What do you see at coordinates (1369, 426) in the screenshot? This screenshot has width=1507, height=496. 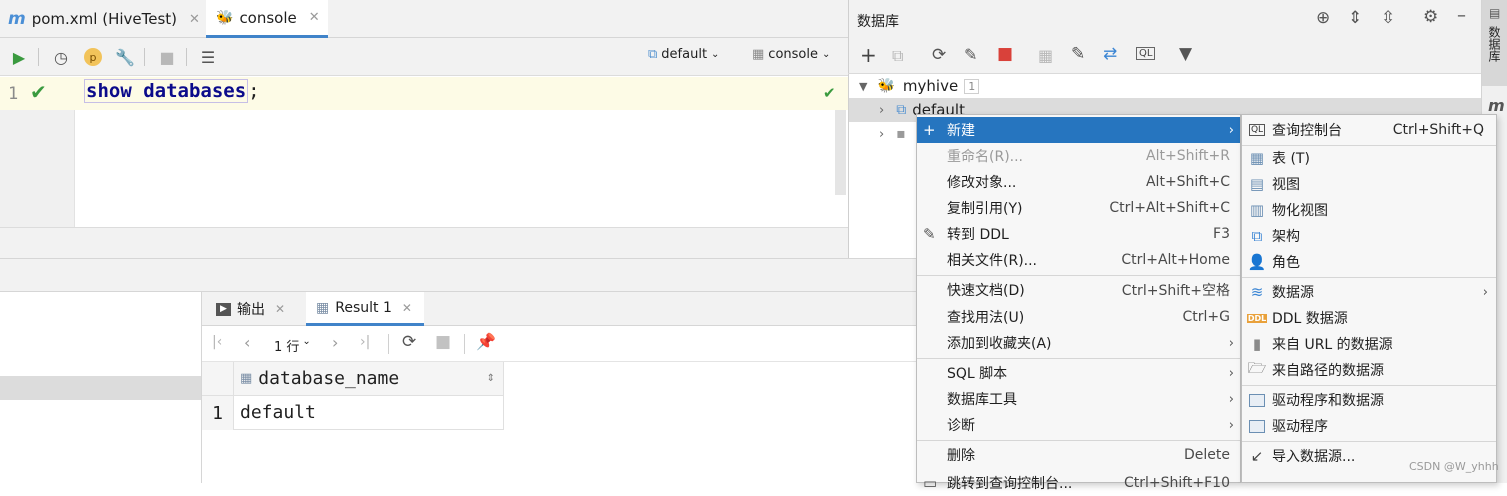 I see `submenu-item-drivers: 驱动程序` at bounding box center [1369, 426].